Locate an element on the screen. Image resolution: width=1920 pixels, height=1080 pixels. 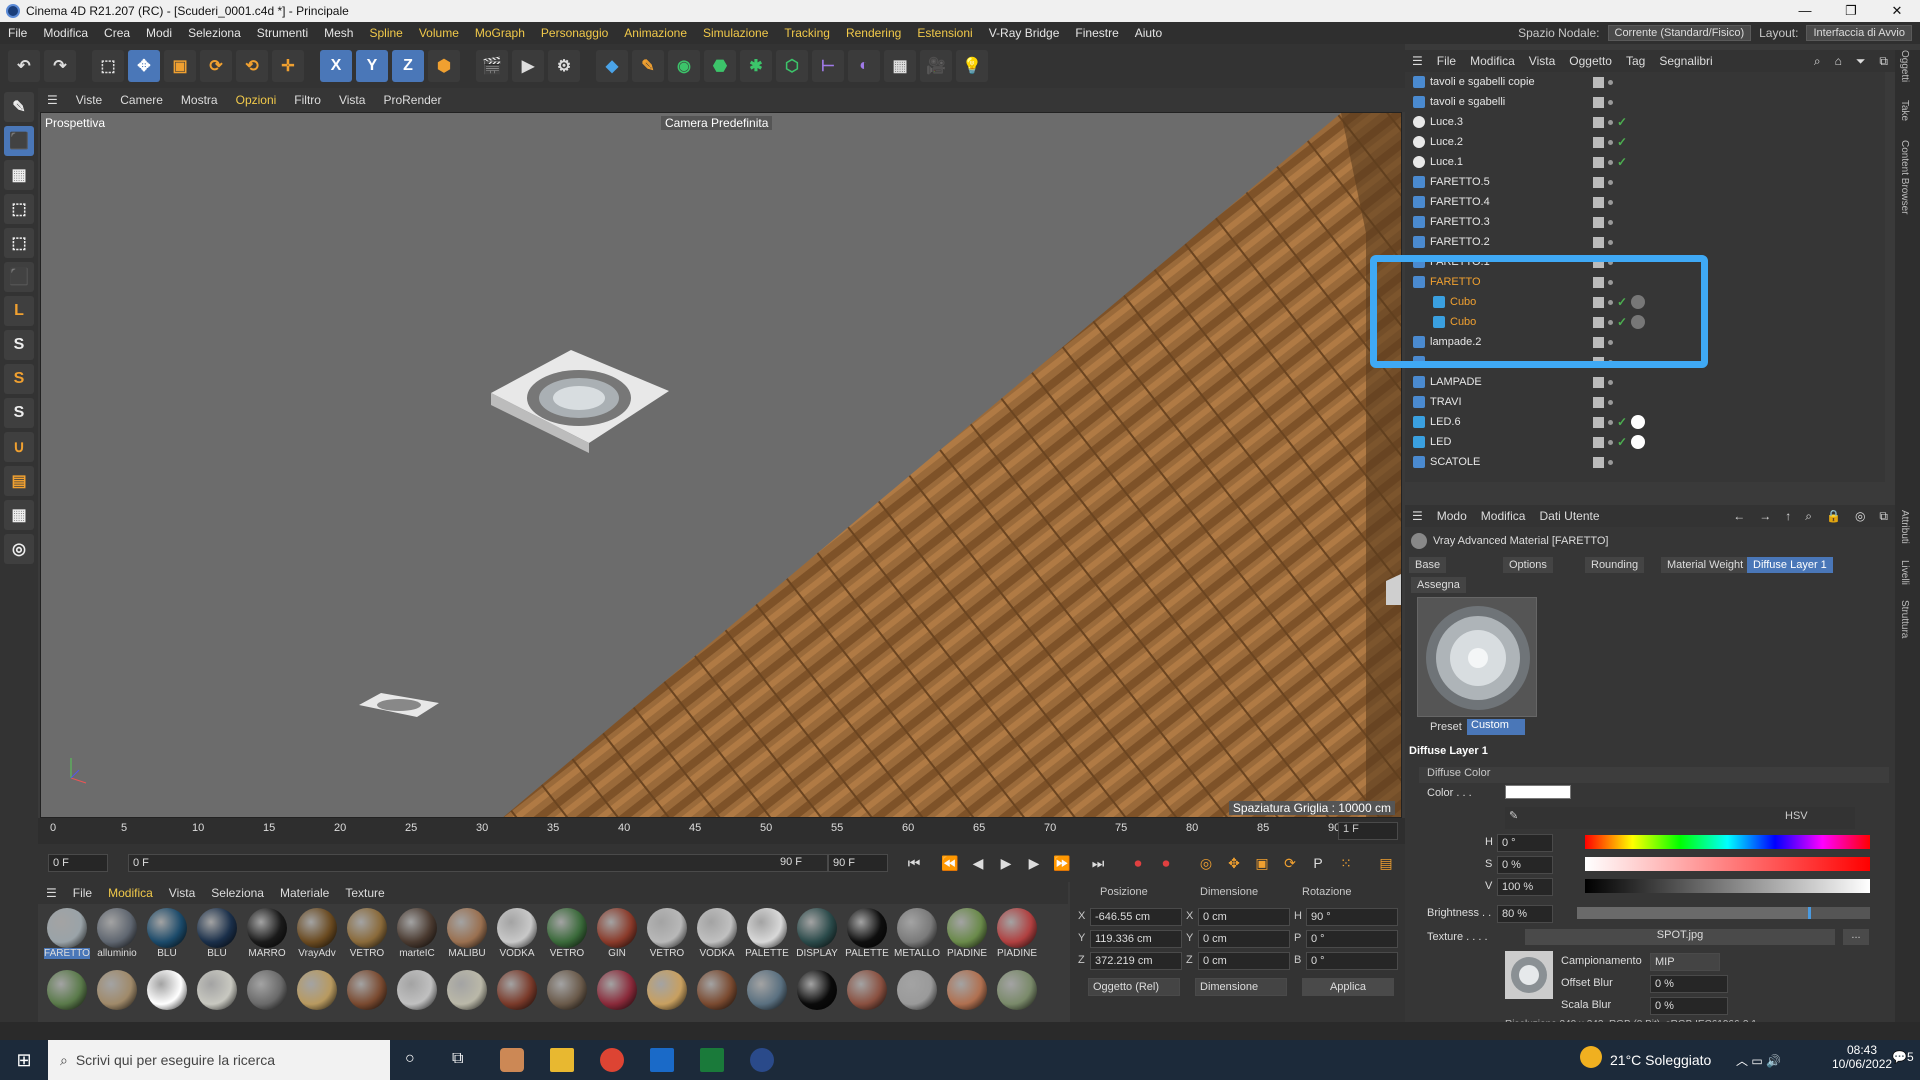
chrome-icon is located at coordinates (612, 1060).